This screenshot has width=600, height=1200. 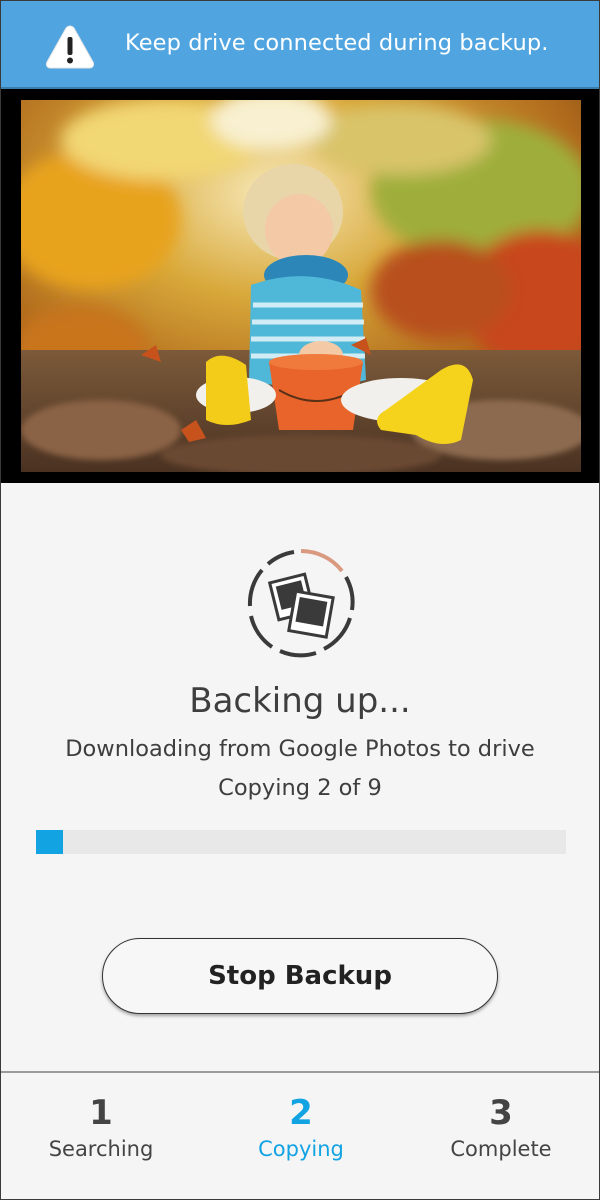 What do you see at coordinates (301, 1149) in the screenshot?
I see `step-label: Copying` at bounding box center [301, 1149].